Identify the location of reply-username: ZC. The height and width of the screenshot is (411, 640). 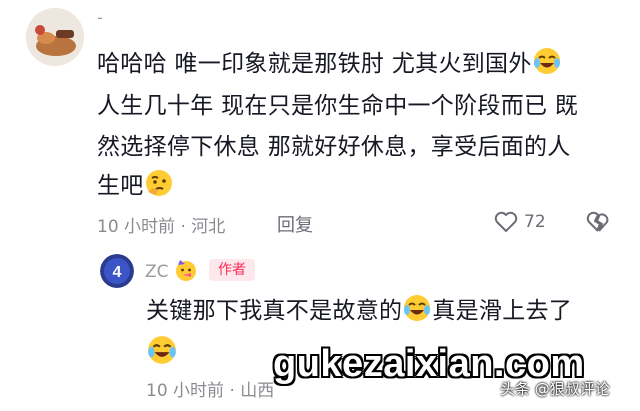
(157, 272).